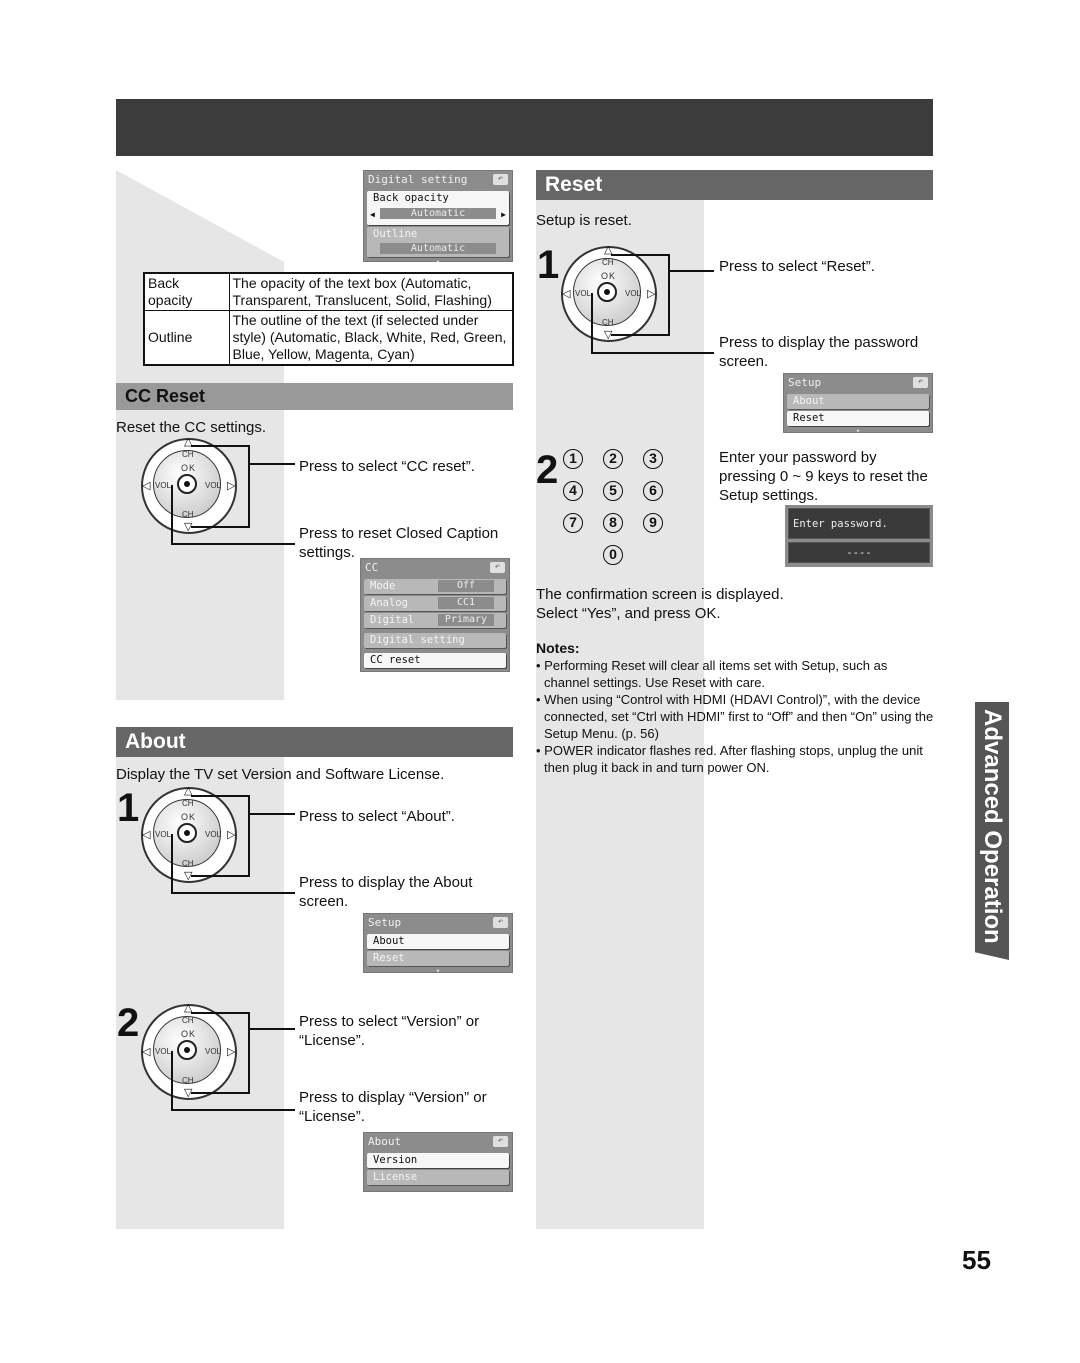 The image size is (1080, 1363). I want to click on password-input: ----, so click(859, 552).